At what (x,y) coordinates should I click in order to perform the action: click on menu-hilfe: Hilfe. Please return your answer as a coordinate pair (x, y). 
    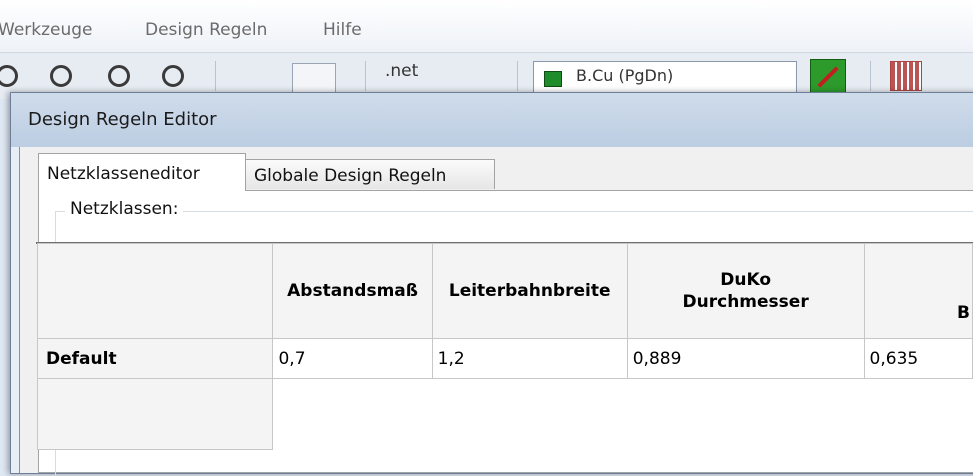
    Looking at the image, I should click on (342, 30).